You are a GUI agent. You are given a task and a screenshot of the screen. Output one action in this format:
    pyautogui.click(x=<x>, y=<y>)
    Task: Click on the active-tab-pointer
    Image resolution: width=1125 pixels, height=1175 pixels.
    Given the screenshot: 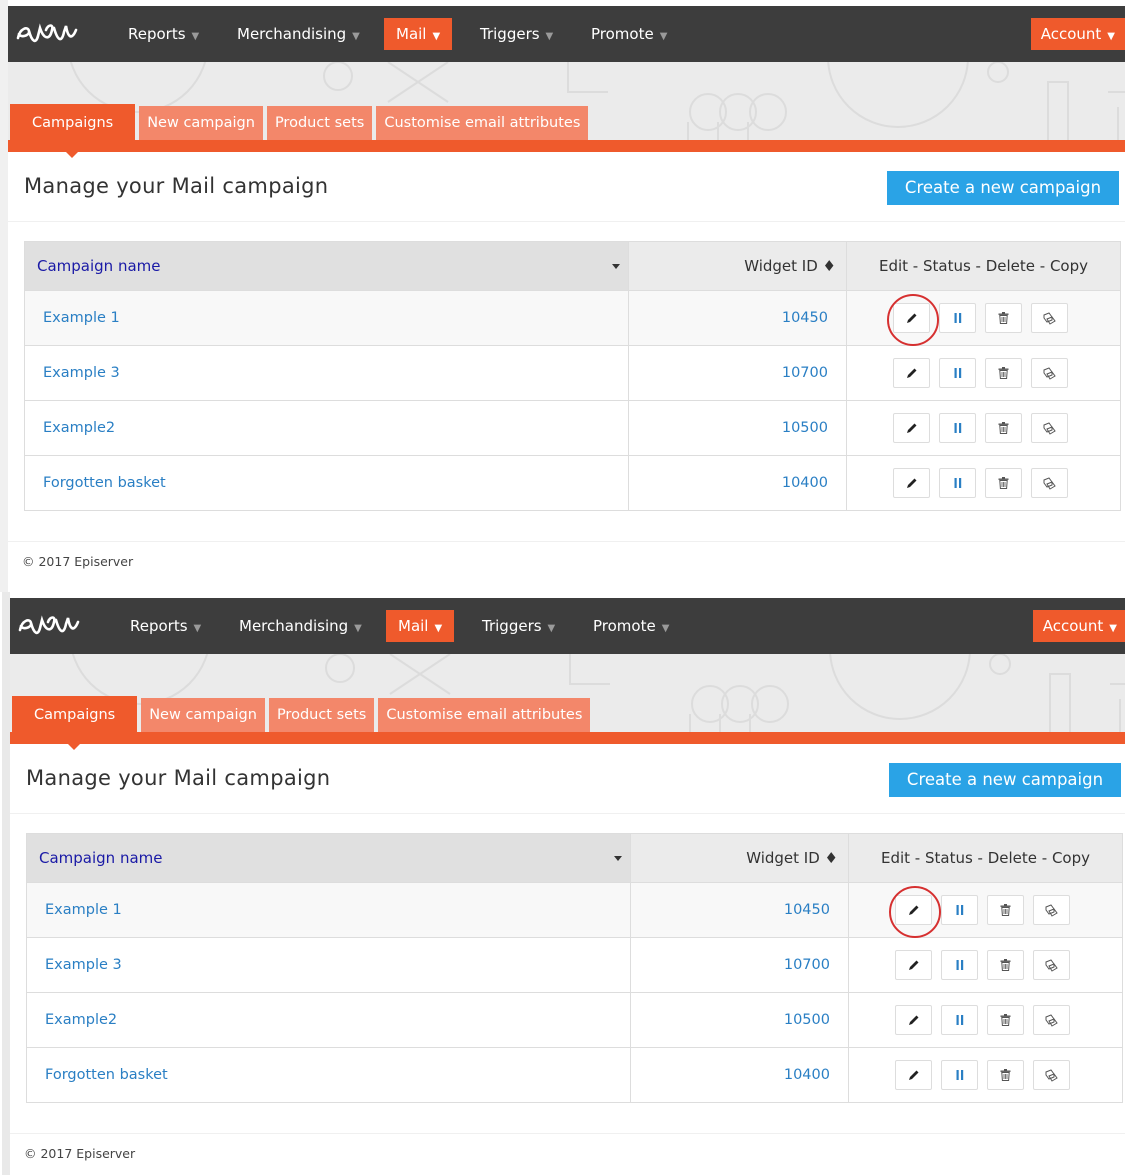 What is the action you would take?
    pyautogui.click(x=74, y=746)
    